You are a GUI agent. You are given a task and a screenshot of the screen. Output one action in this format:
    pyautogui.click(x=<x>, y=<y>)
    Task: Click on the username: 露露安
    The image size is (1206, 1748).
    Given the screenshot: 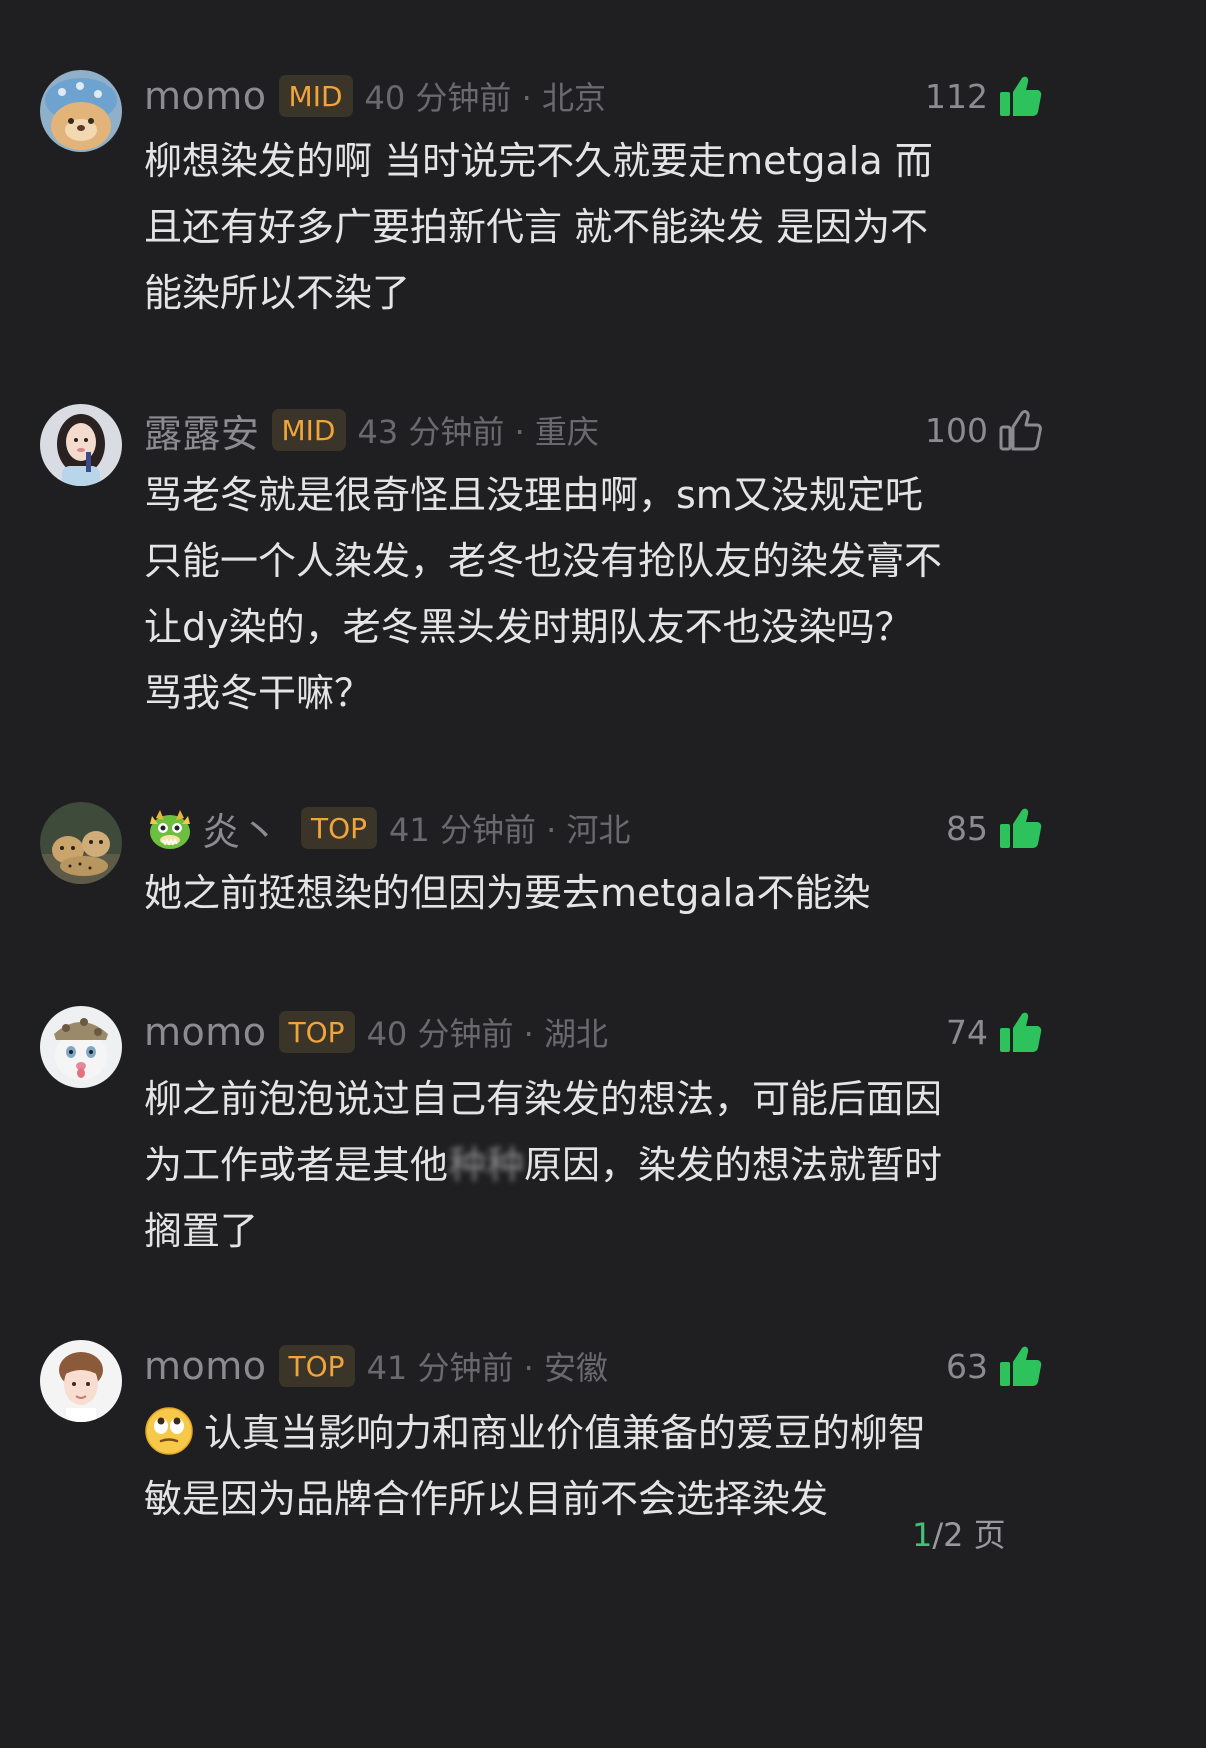 What is the action you would take?
    pyautogui.click(x=202, y=430)
    